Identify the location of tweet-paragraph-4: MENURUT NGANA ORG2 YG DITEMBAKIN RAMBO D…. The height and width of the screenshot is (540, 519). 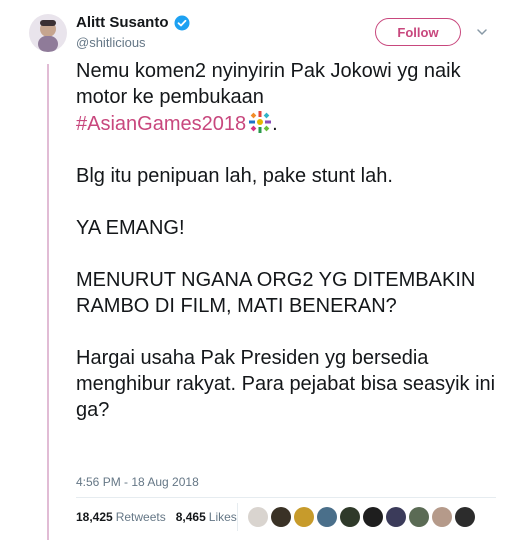
(276, 293).